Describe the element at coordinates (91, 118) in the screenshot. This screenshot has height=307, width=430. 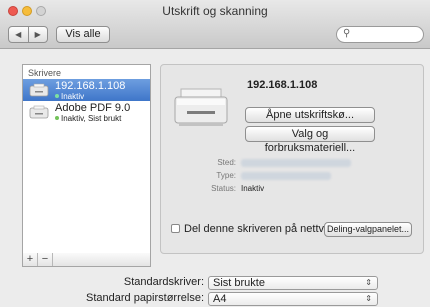
I see `printer-status-text: Inaktiv, Sist brukt` at that location.